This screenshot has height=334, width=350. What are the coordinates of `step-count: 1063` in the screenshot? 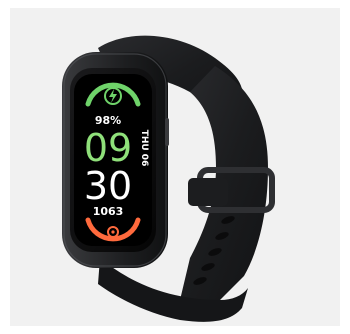 It's located at (108, 211).